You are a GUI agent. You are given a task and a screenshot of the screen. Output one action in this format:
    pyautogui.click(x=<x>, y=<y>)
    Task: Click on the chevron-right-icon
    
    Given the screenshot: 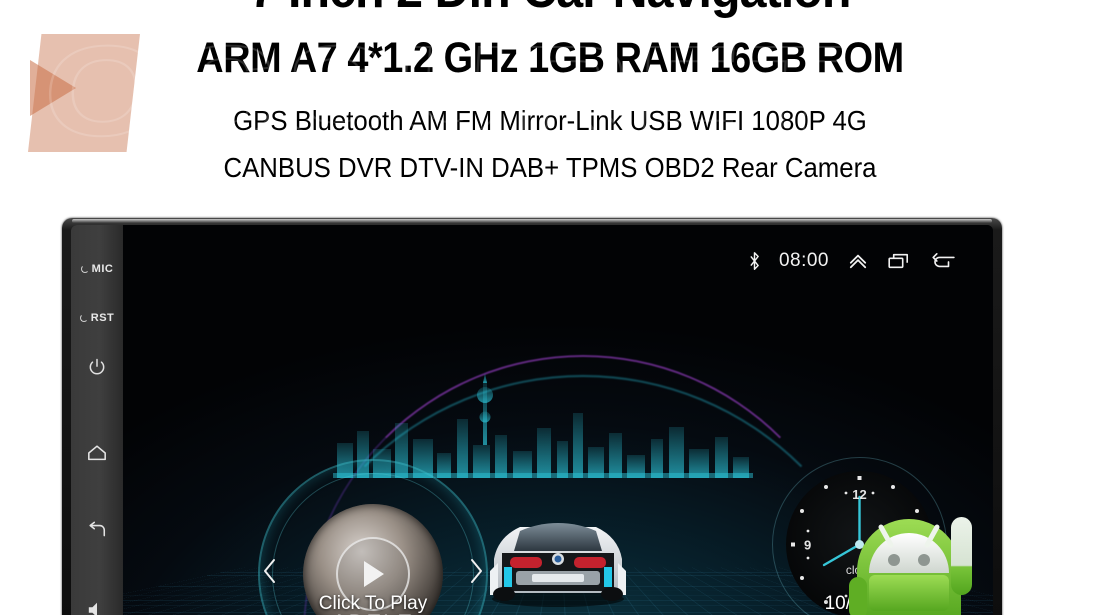 What is the action you would take?
    pyautogui.click(x=476, y=574)
    